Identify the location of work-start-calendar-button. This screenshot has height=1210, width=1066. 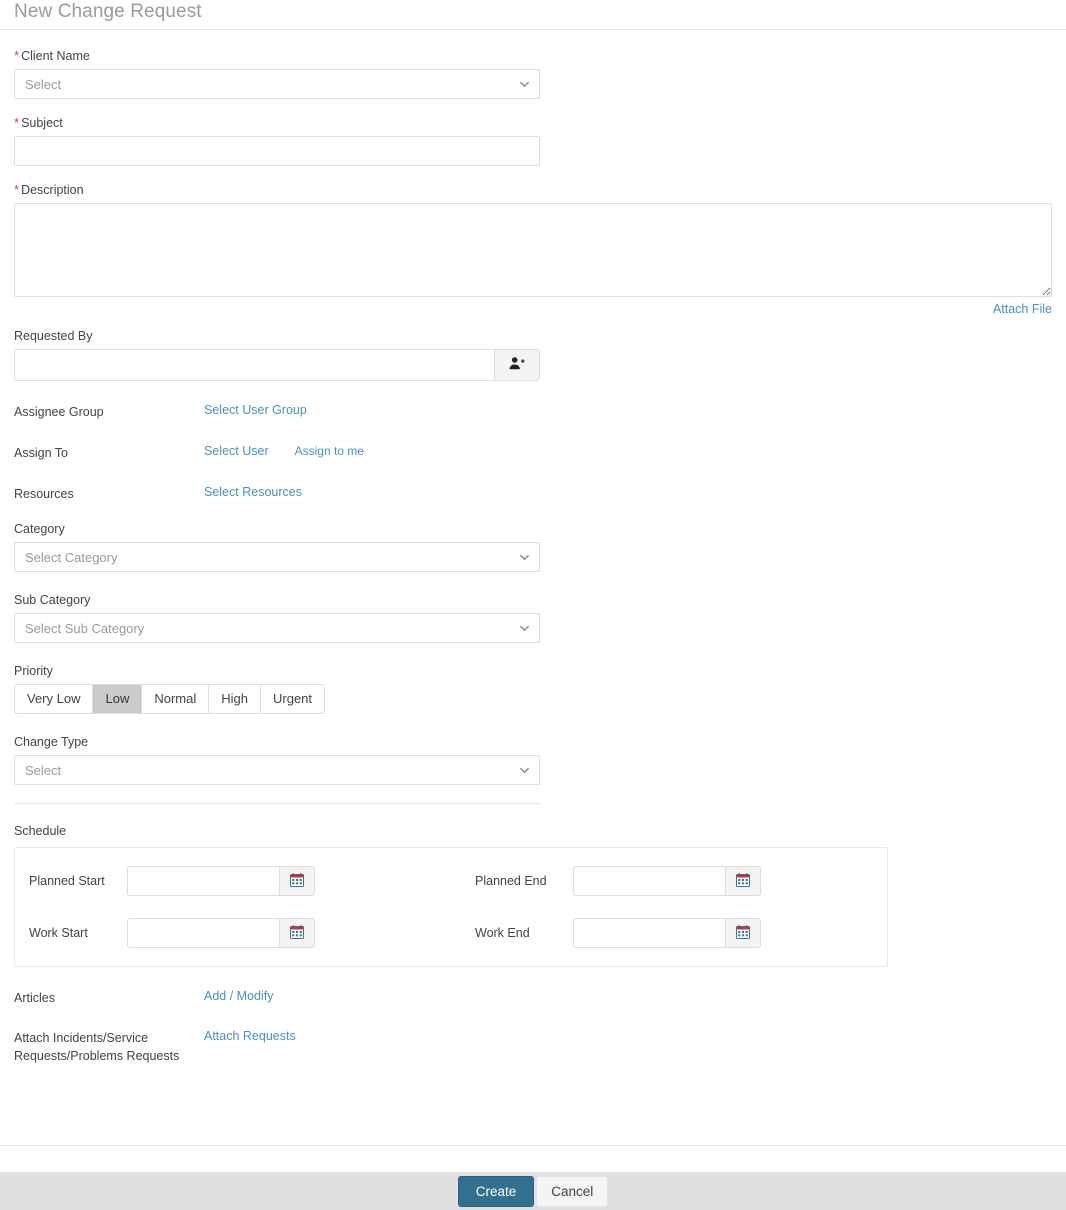
(297, 933).